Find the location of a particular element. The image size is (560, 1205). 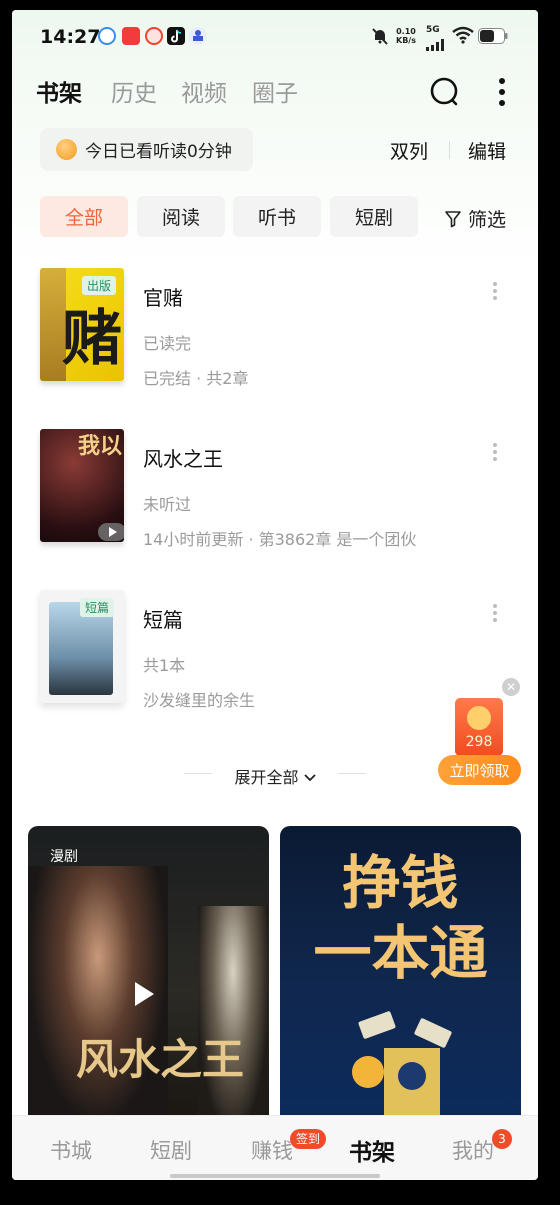

book-collection-cover: 短篇 is located at coordinates (82, 646).